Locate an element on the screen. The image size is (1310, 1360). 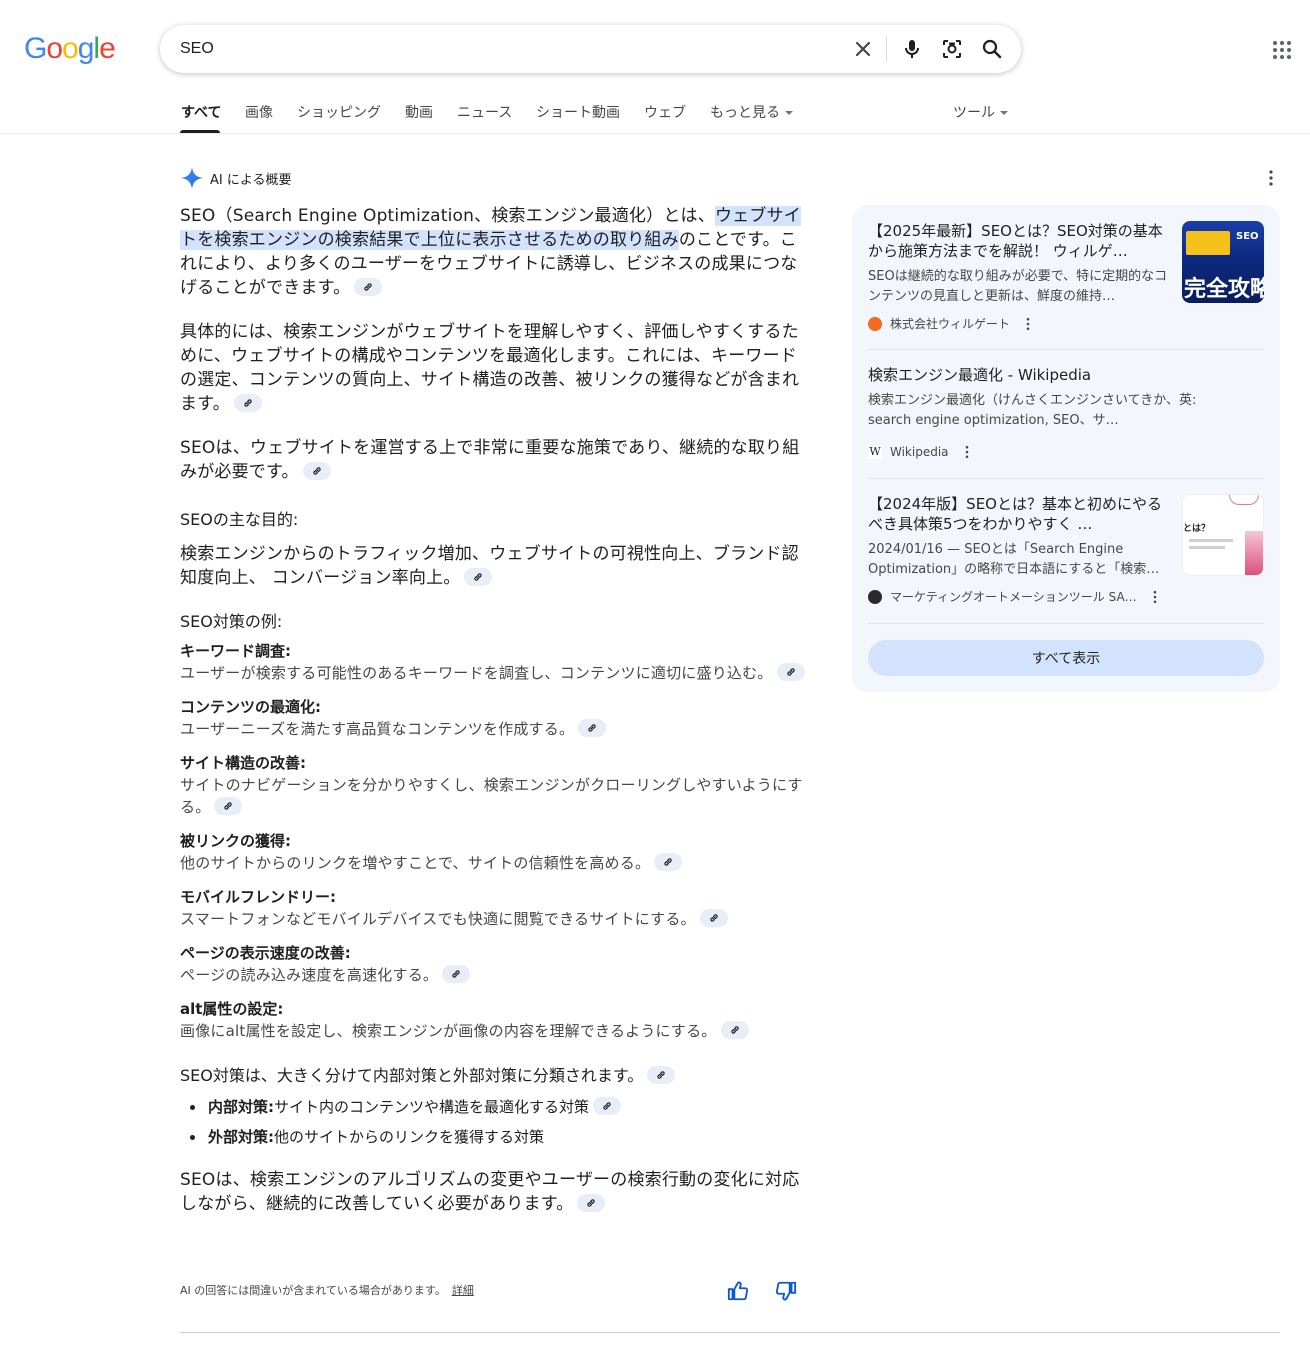
apps-grid-icon is located at coordinates (1282, 50).